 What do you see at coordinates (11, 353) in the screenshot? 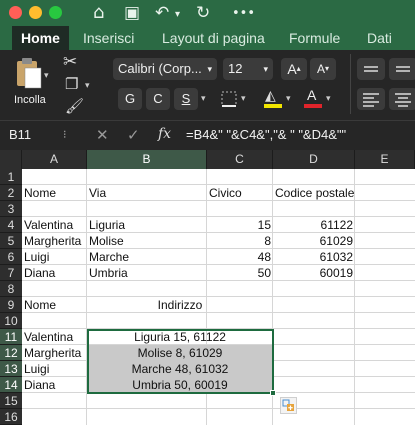
I see `row-header: 12` at bounding box center [11, 353].